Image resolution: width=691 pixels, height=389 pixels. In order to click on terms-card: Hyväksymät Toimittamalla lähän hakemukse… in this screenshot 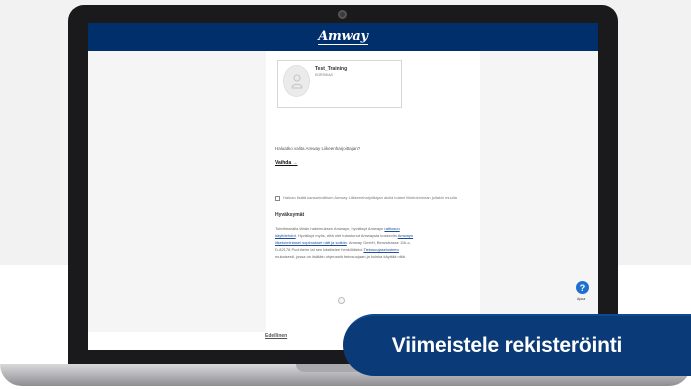, I will do `click(373, 266)`.